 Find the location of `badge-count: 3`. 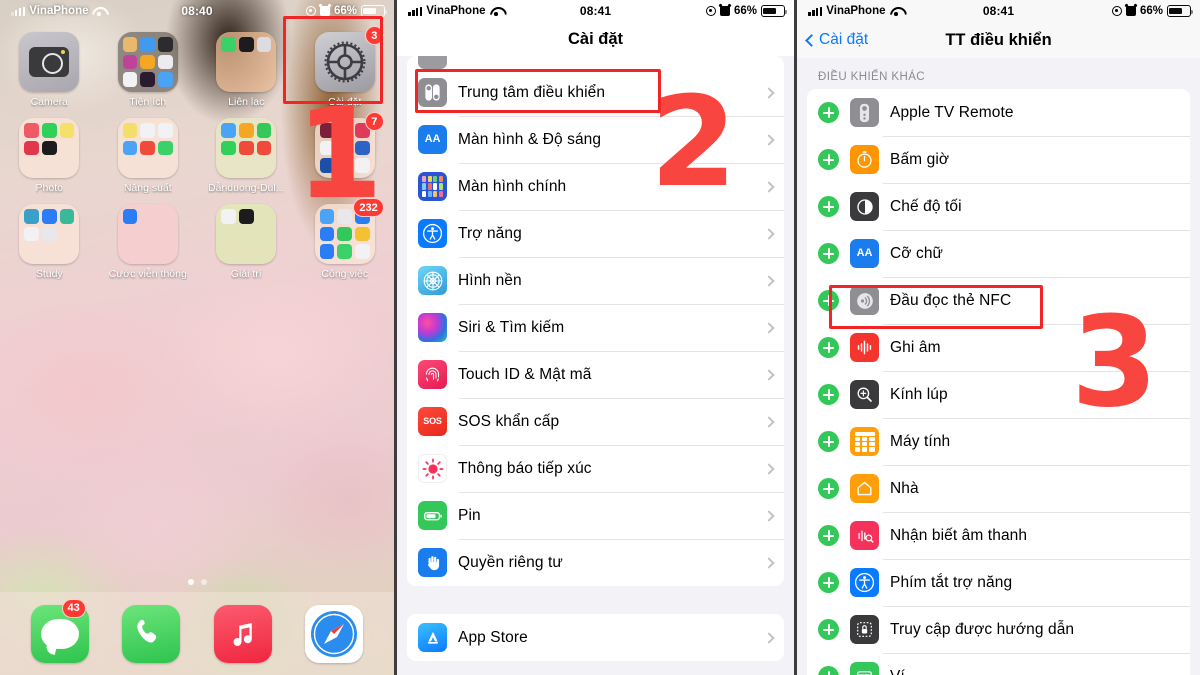

badge-count: 3 is located at coordinates (374, 35).